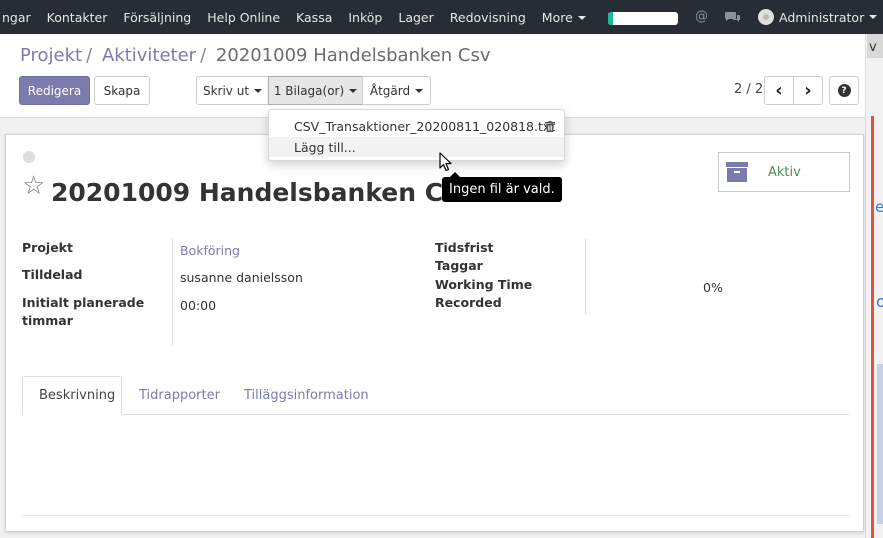 The width and height of the screenshot is (883, 538). What do you see at coordinates (210, 250) in the screenshot?
I see `field-value-projekt: Bokföring` at bounding box center [210, 250].